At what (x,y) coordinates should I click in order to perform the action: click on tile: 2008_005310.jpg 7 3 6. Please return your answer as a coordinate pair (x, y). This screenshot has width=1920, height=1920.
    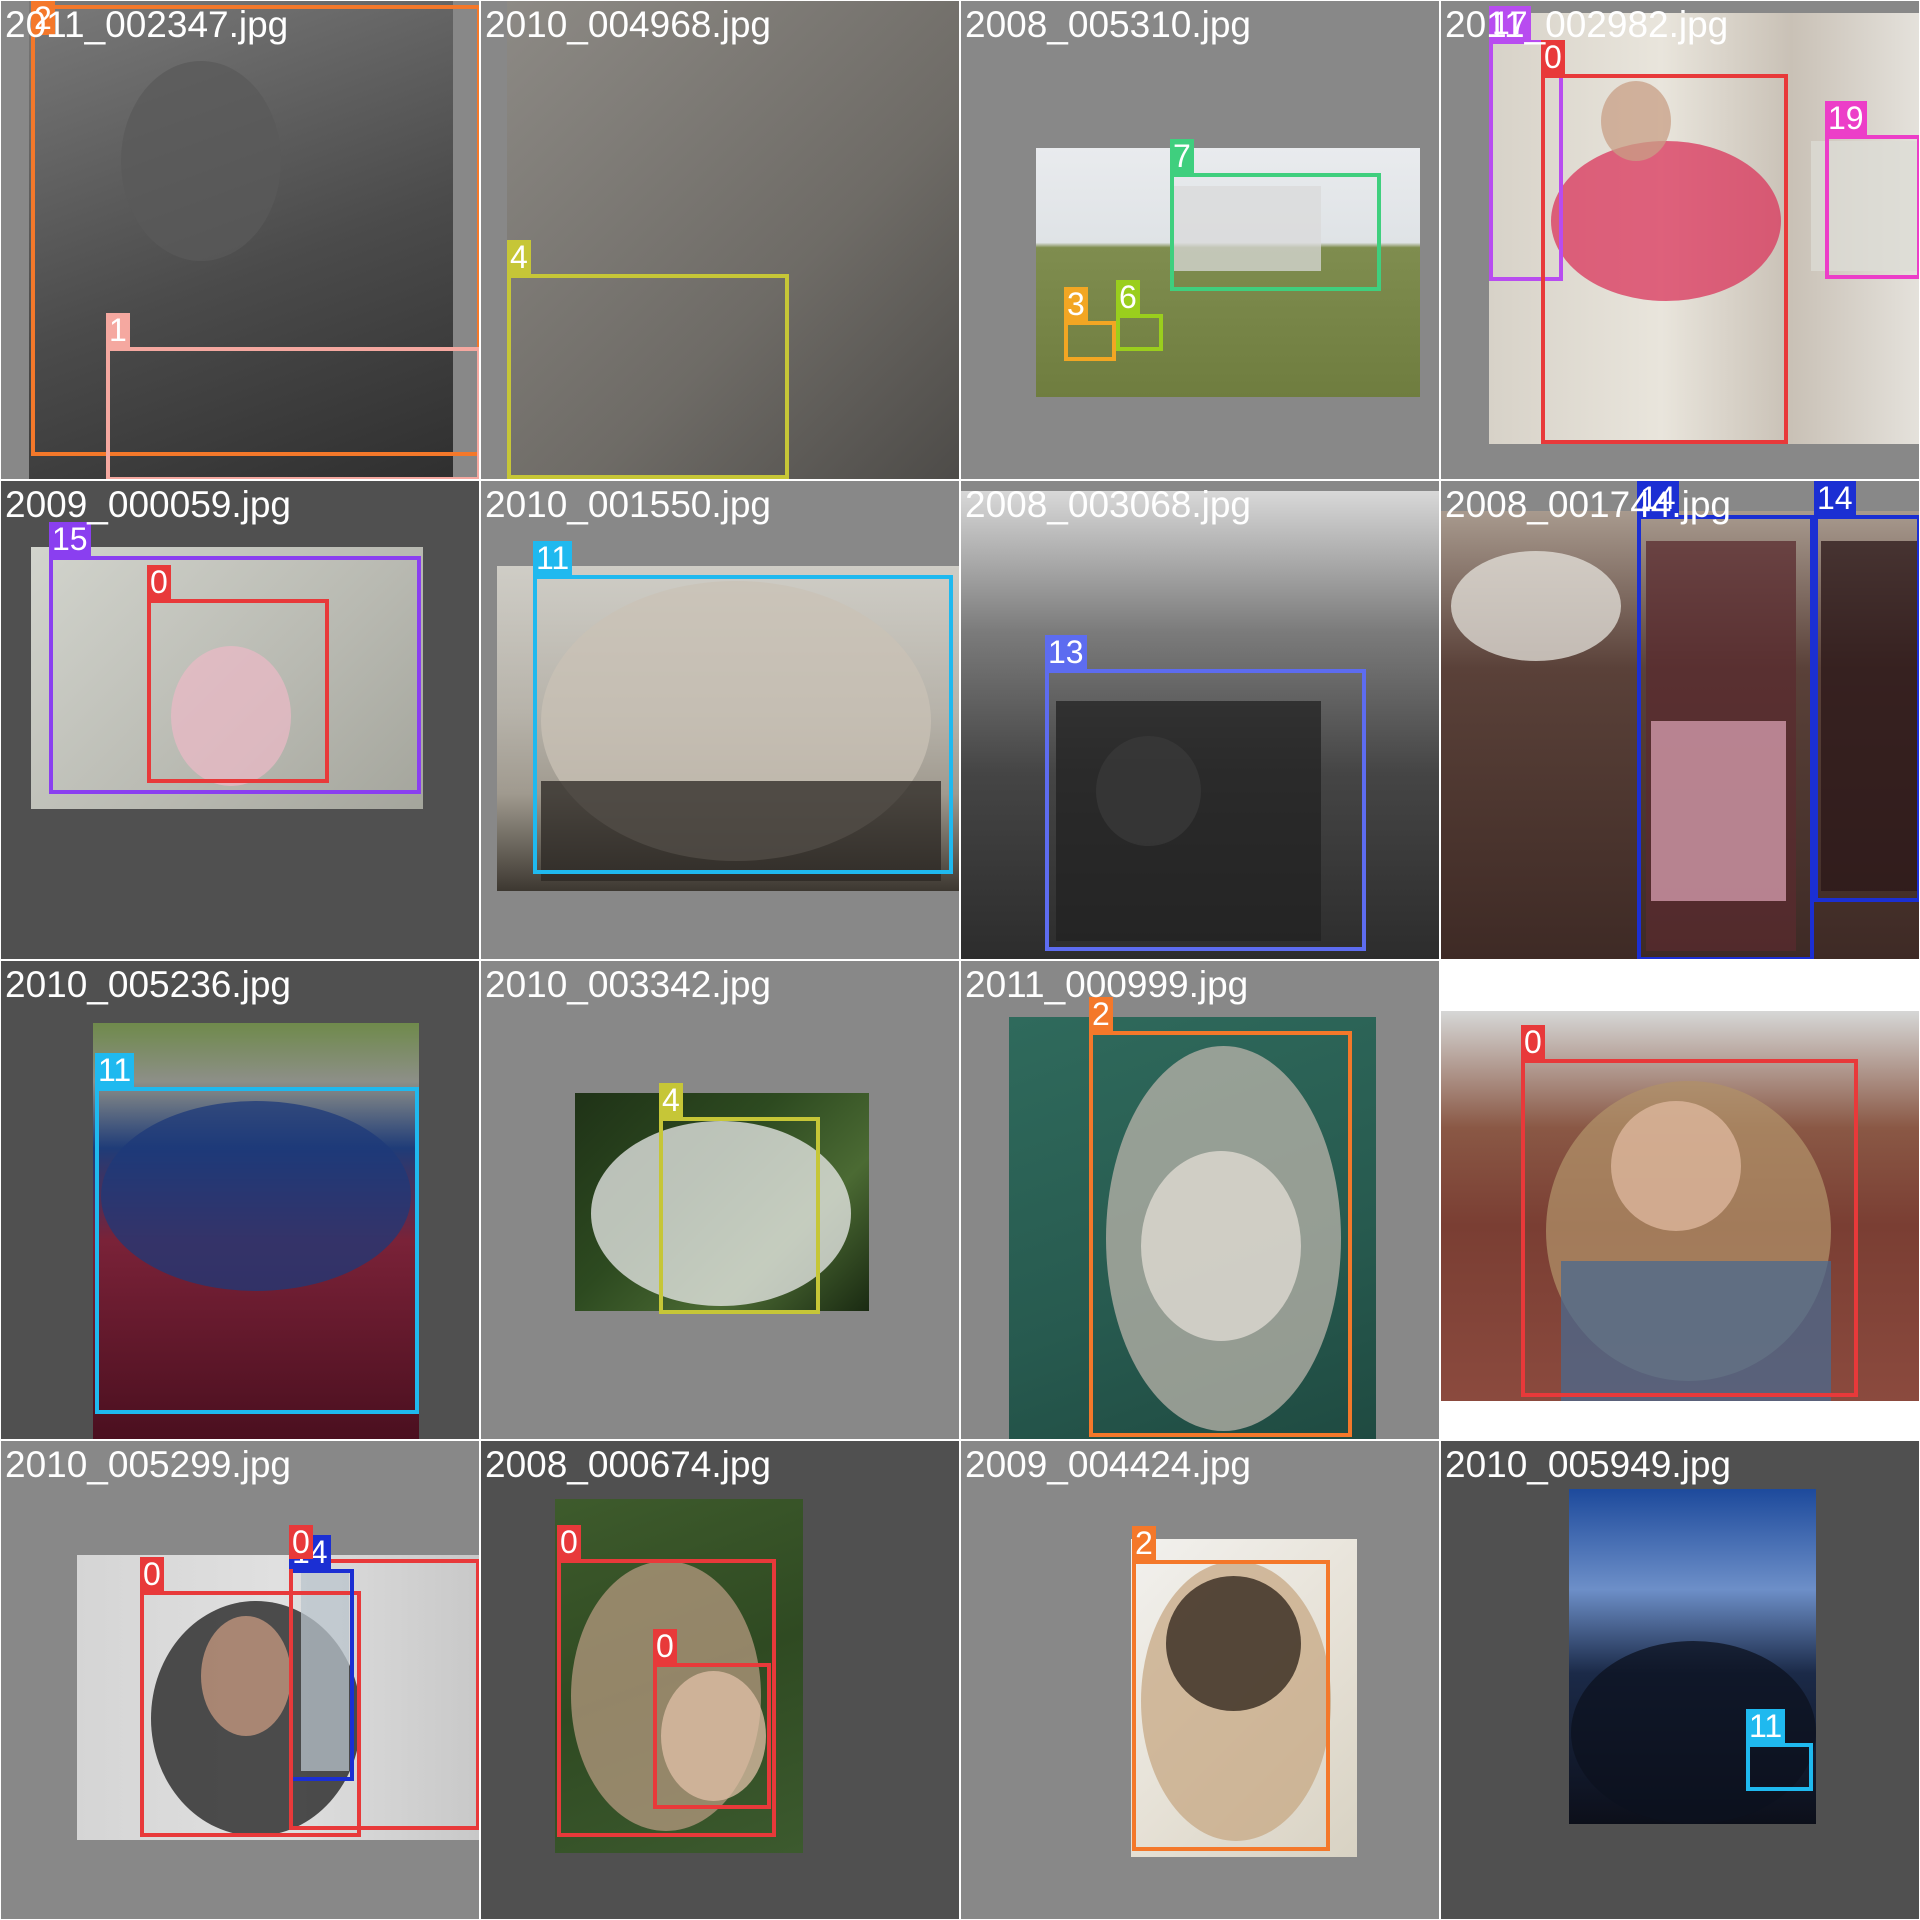
    Looking at the image, I should click on (1200, 240).